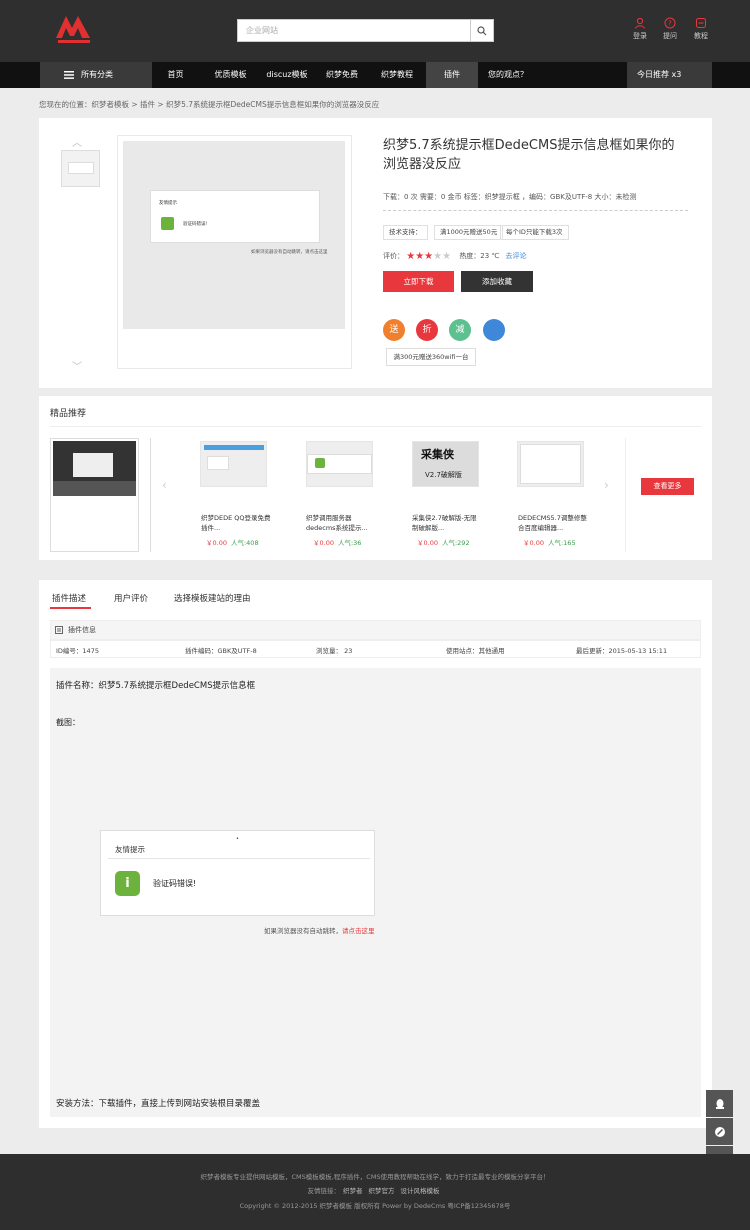 The height and width of the screenshot is (1230, 750). Describe the element at coordinates (375, 478) in the screenshot. I see `recommend-section` at that location.